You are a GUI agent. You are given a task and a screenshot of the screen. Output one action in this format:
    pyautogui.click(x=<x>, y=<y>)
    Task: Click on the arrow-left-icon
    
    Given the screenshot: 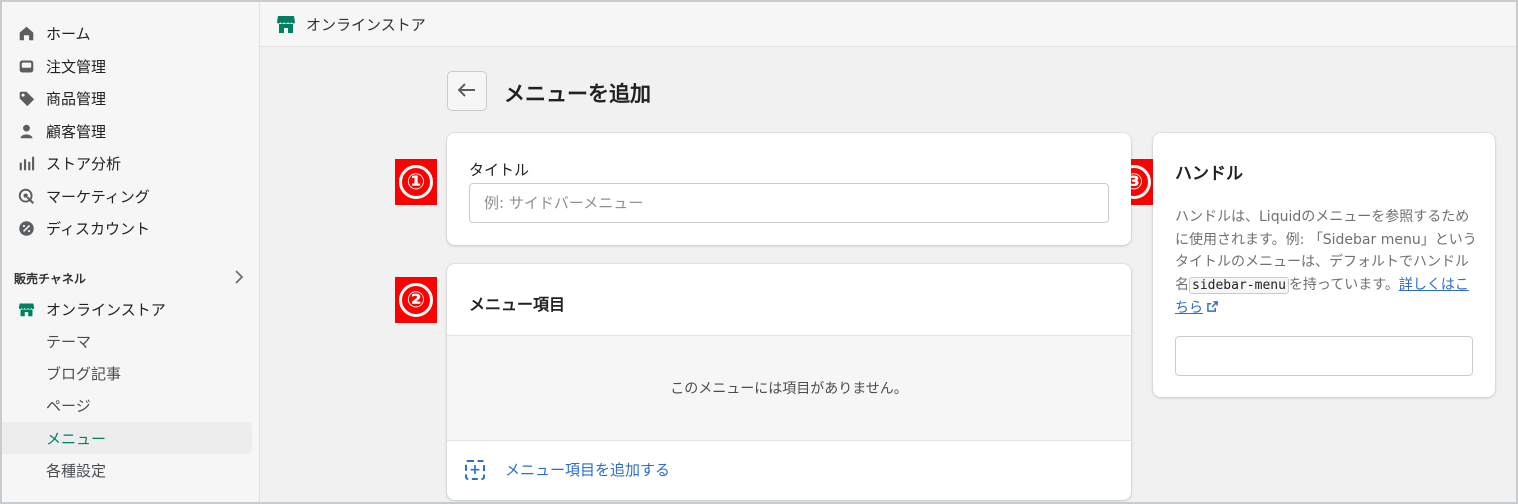 What is the action you would take?
    pyautogui.click(x=466, y=91)
    